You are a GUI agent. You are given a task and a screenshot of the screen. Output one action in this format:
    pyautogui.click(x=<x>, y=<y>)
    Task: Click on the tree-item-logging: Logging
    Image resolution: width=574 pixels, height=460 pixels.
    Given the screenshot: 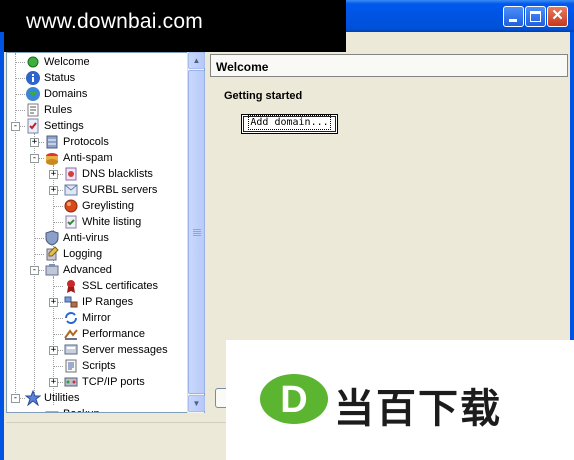 What is the action you would take?
    pyautogui.click(x=73, y=254)
    